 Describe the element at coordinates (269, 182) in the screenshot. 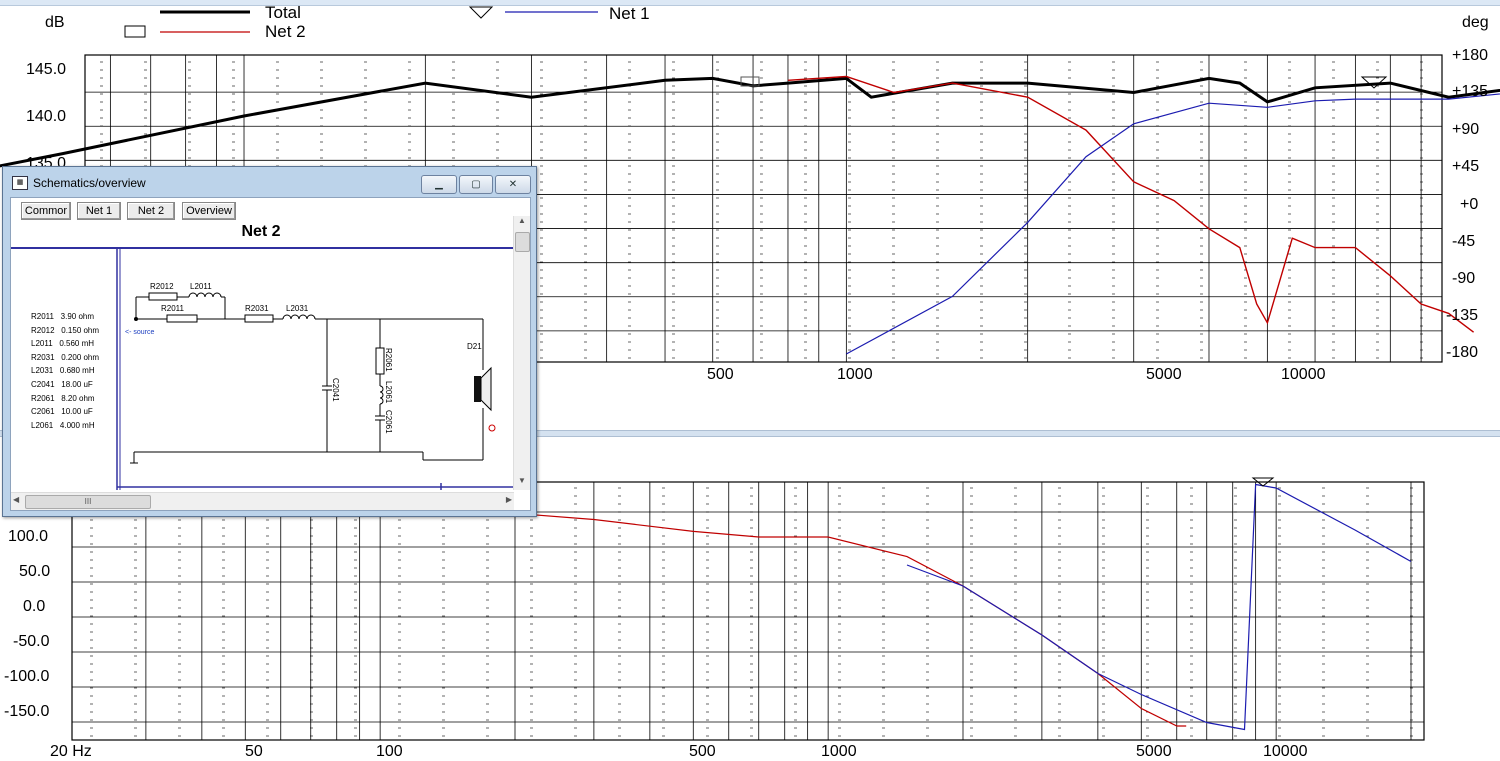

I see `window-titlebar: ▦ Schematics/overview ▁ ▢ ✕` at that location.